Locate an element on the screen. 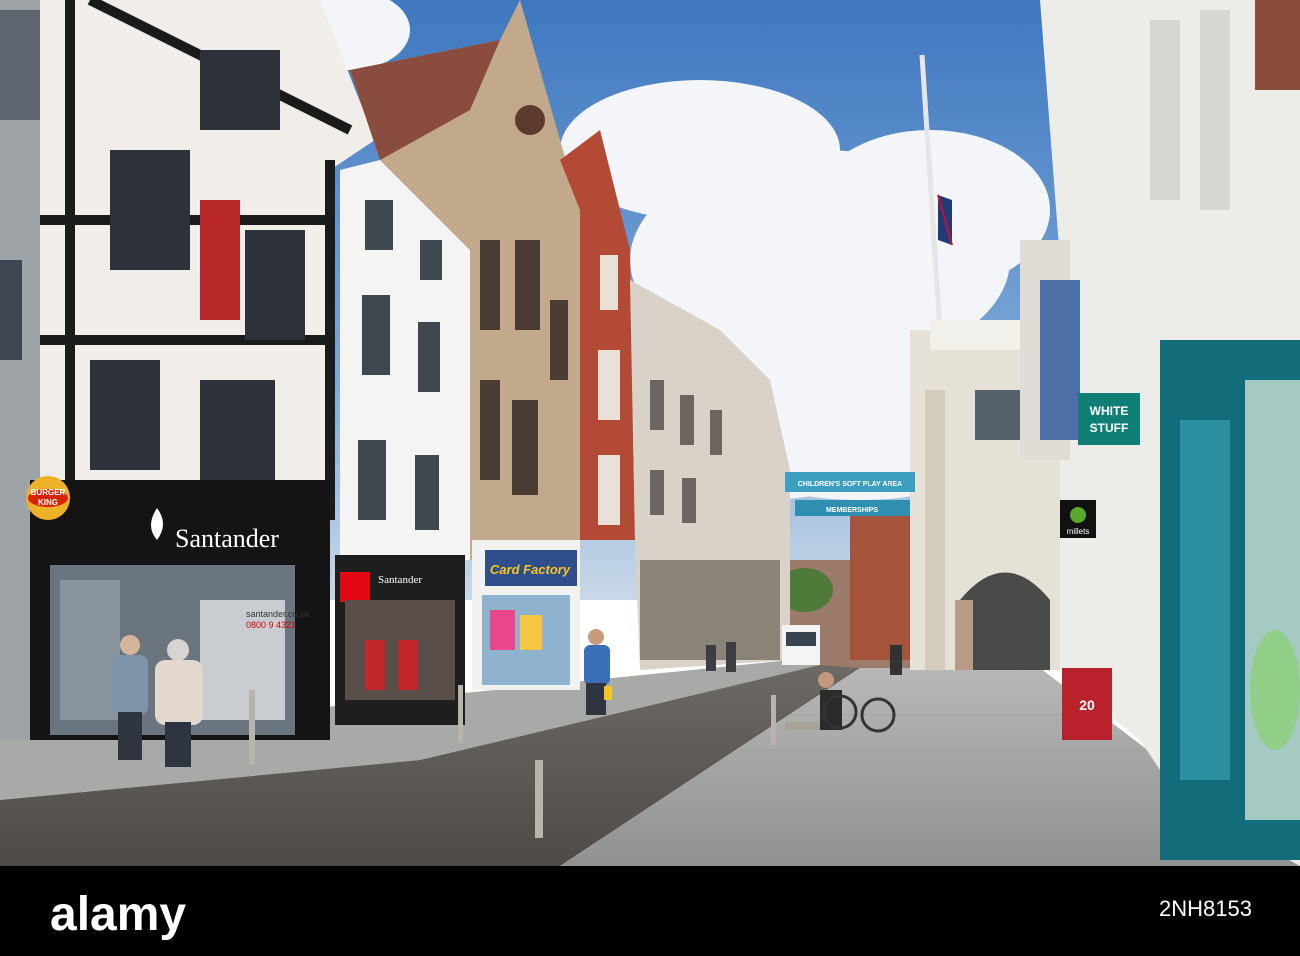 Image resolution: width=1300 pixels, height=956 pixels. burger-king-text-2: KING is located at coordinates (48, 502).